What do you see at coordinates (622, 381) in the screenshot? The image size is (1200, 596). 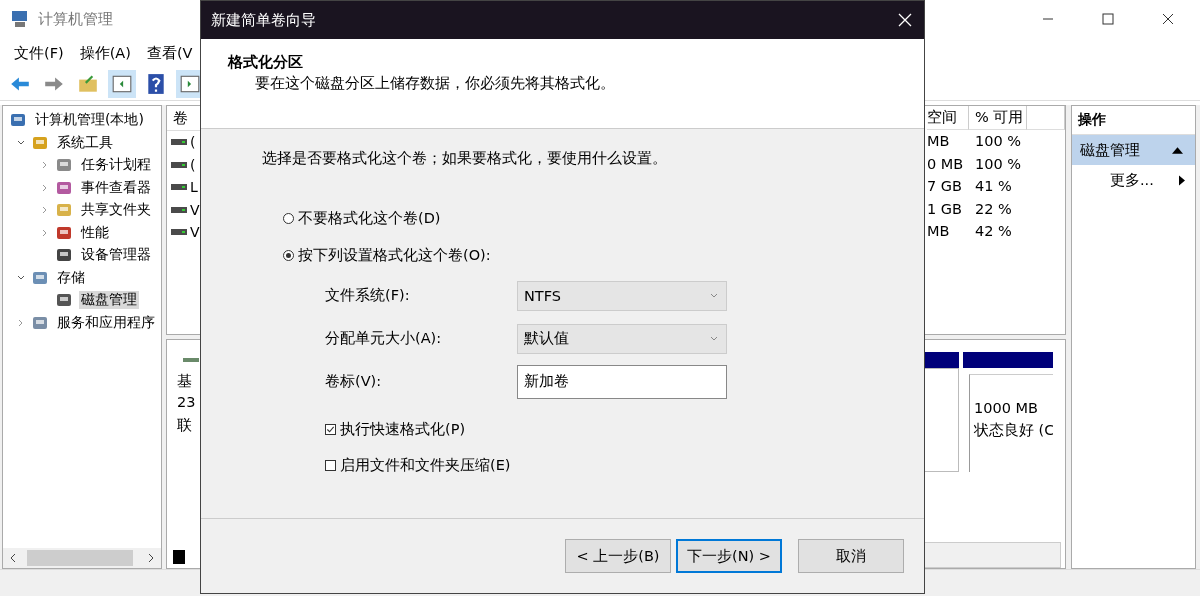 I see `input-field: 新加卷` at bounding box center [622, 381].